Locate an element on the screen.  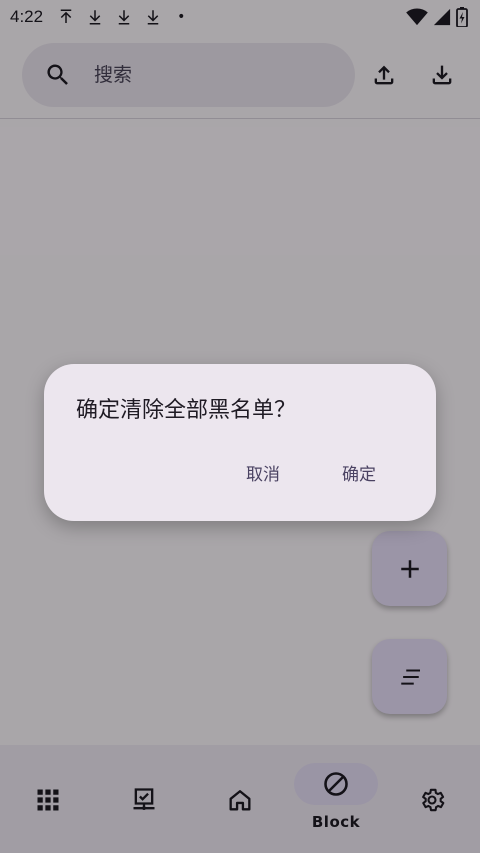
cancel-button: 取消 is located at coordinates (263, 472).